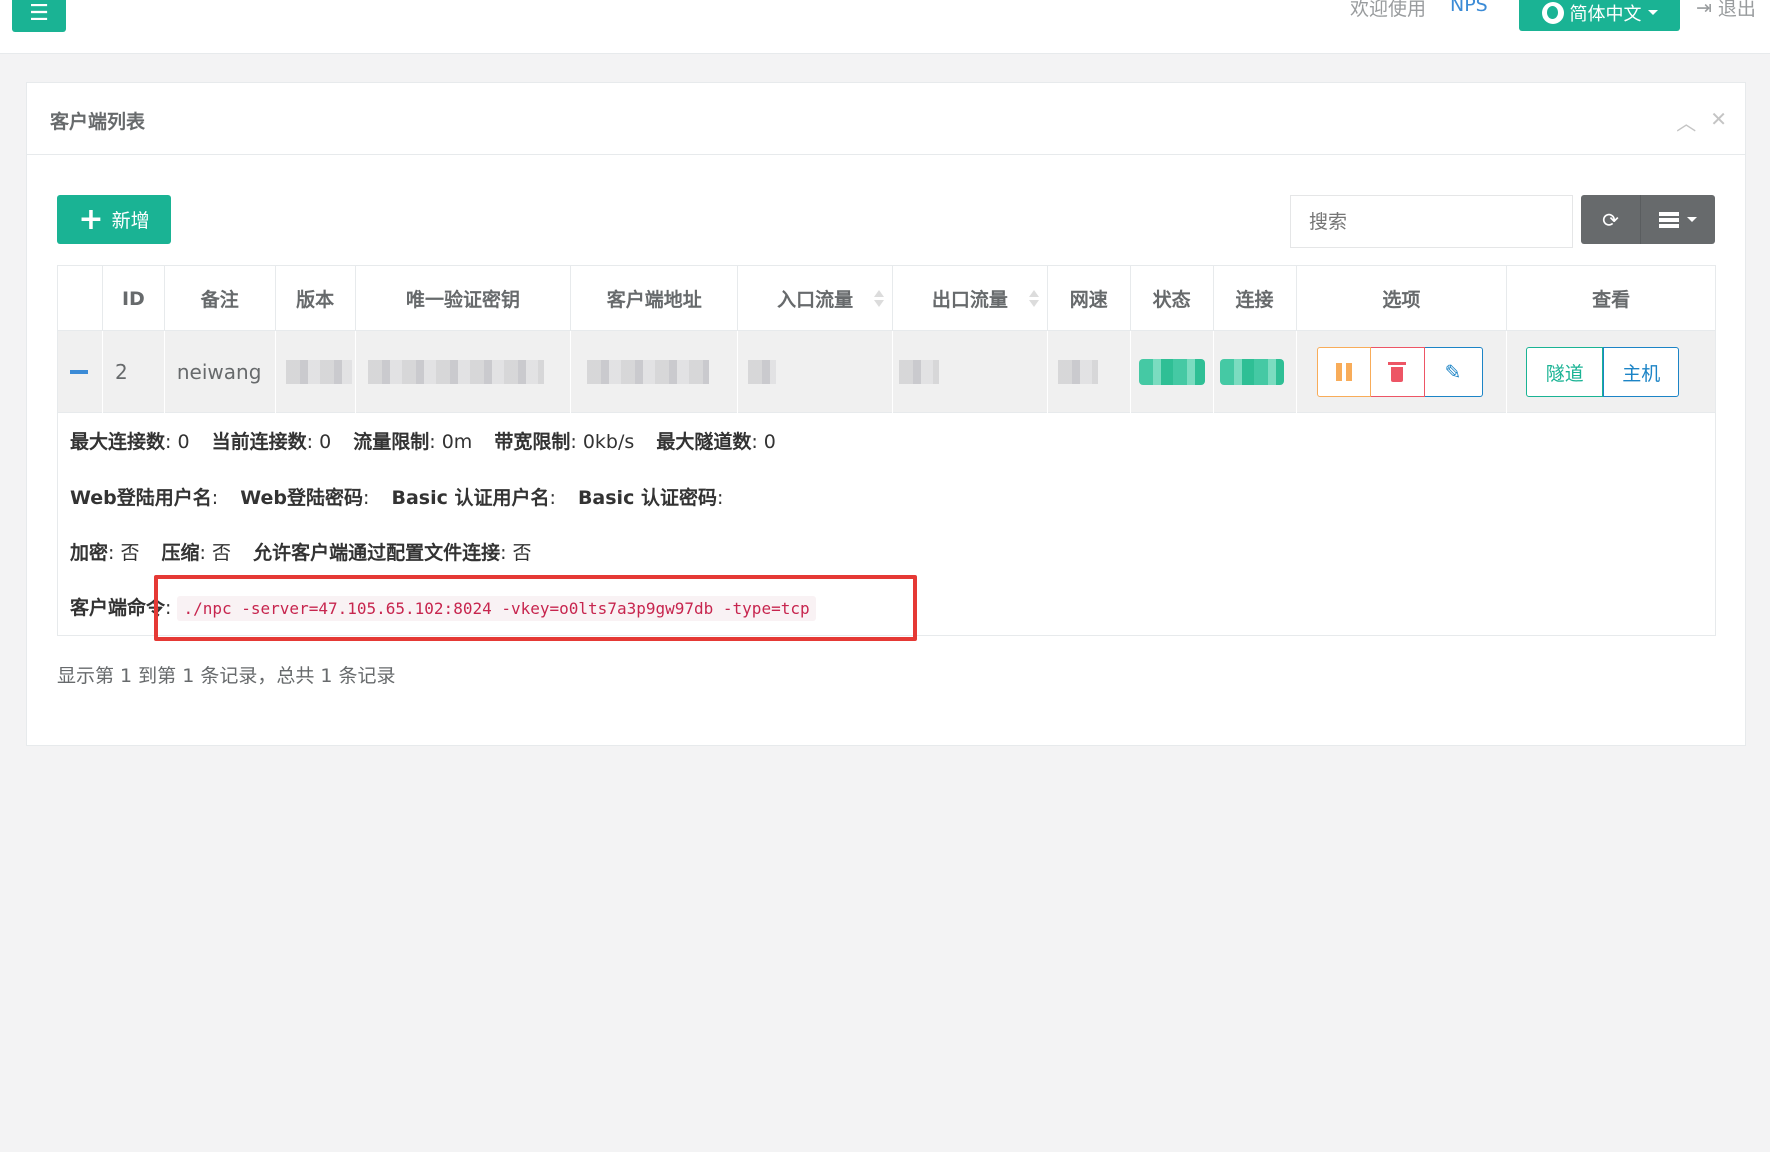 The width and height of the screenshot is (1770, 1152). Describe the element at coordinates (377, 553) in the screenshot. I see `config-conn-label: 允许客户端通过配置文件连接` at that location.